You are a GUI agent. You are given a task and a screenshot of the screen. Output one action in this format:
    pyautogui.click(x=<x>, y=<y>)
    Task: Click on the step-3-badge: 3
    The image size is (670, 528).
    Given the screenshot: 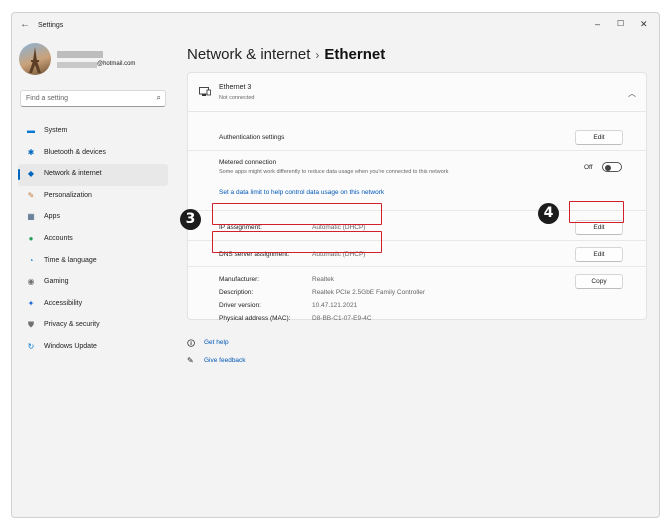 What is the action you would take?
    pyautogui.click(x=190, y=219)
    